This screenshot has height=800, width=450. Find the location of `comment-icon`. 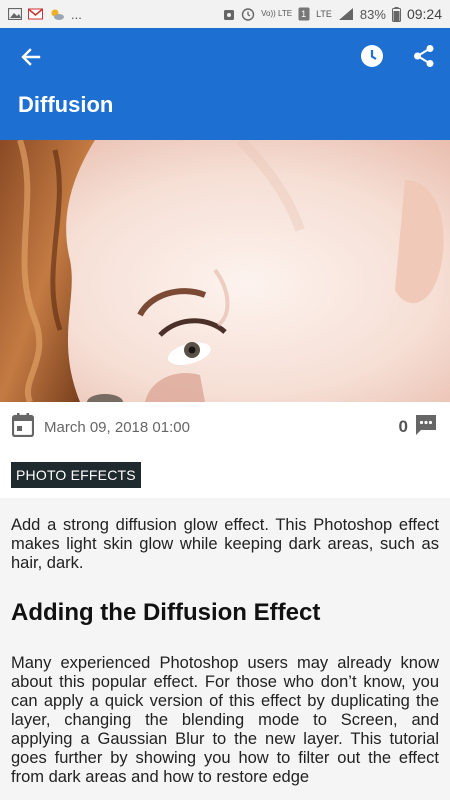

comment-icon is located at coordinates (426, 427).